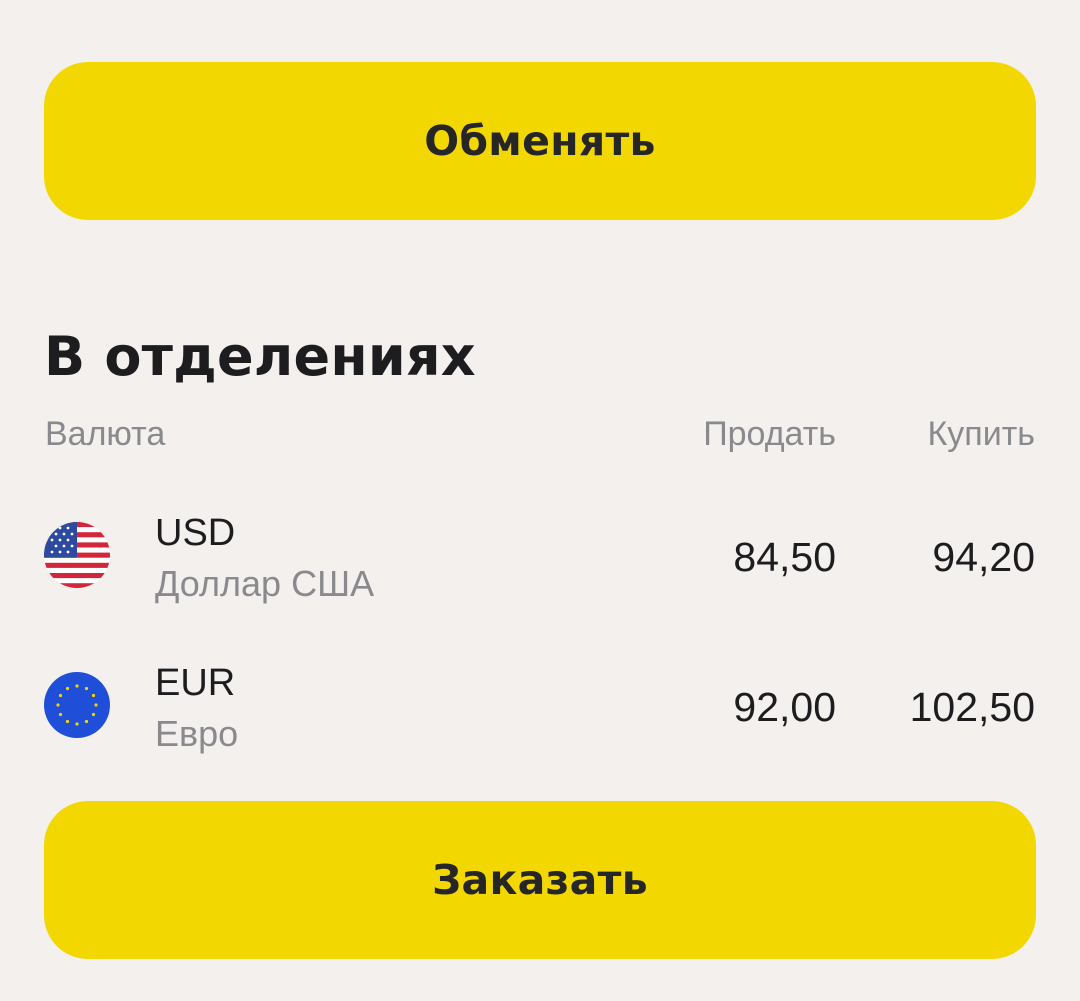 The image size is (1080, 1001). I want to click on section-title: В отделениях, so click(260, 356).